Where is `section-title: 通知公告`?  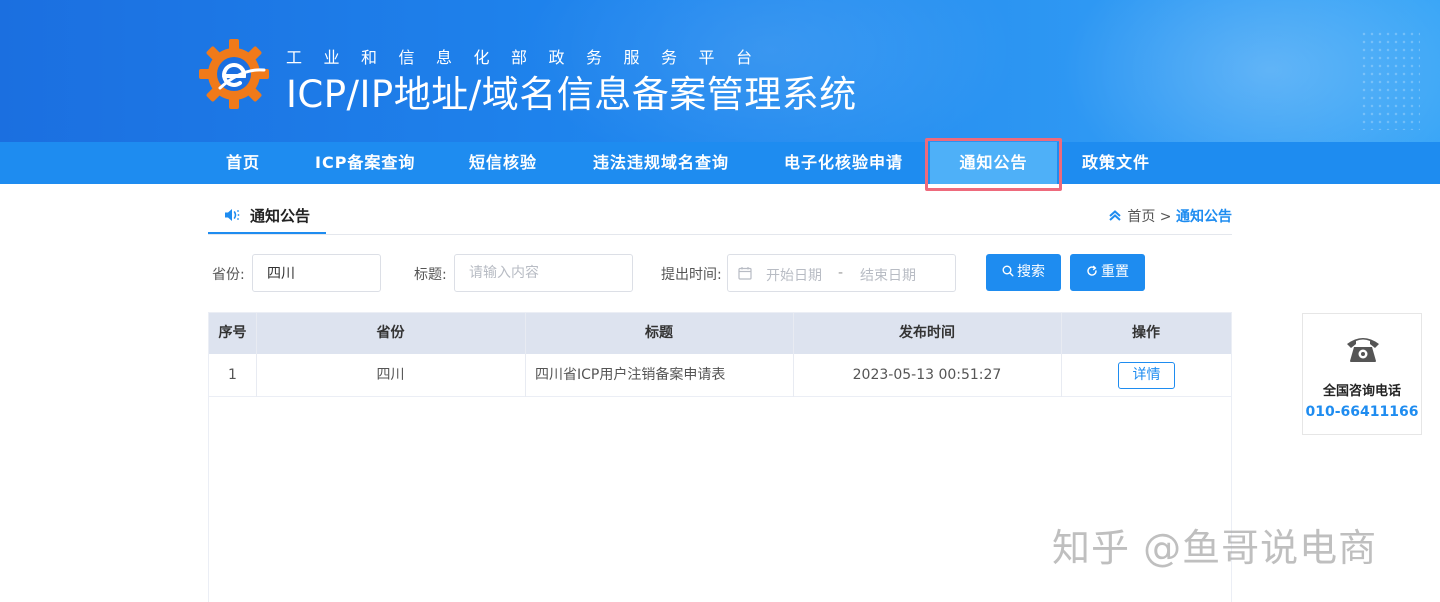
section-title: 通知公告 is located at coordinates (280, 216).